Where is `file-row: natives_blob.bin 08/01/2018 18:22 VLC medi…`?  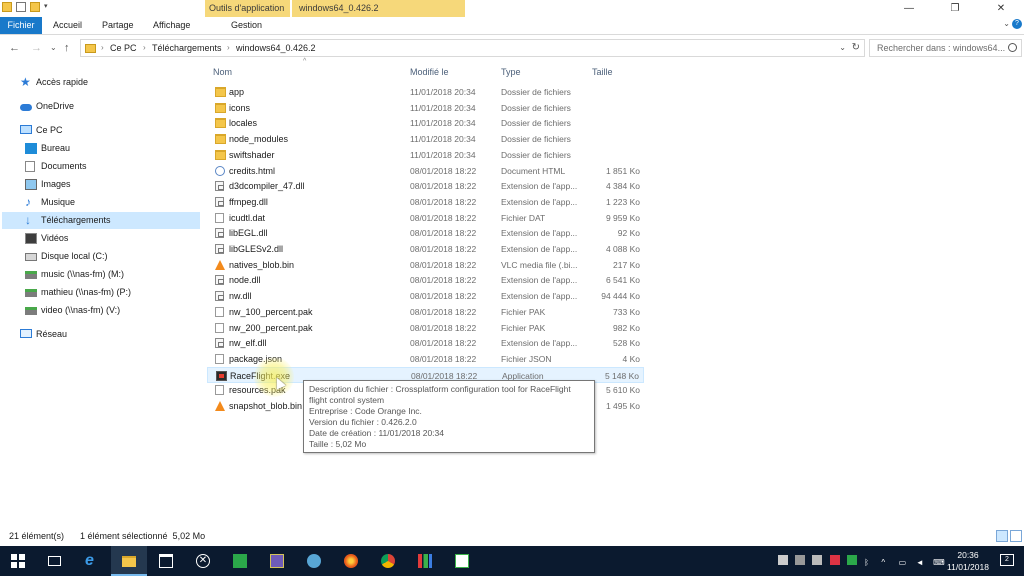 file-row: natives_blob.bin 08/01/2018 18:22 VLC medi… is located at coordinates (425, 265).